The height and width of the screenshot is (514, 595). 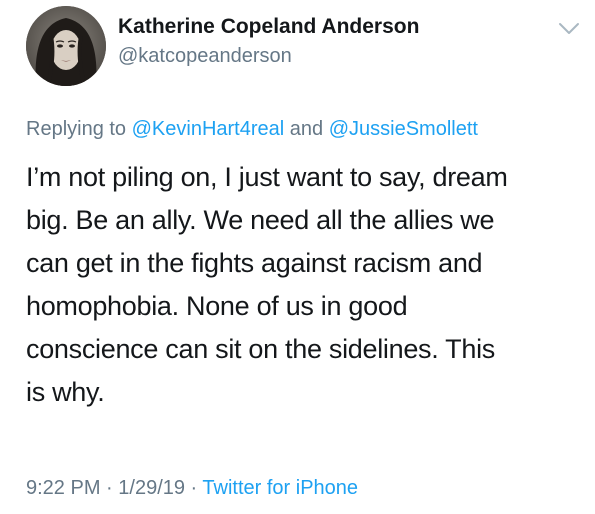 I want to click on tweet-text-line: is why., so click(x=65, y=392).